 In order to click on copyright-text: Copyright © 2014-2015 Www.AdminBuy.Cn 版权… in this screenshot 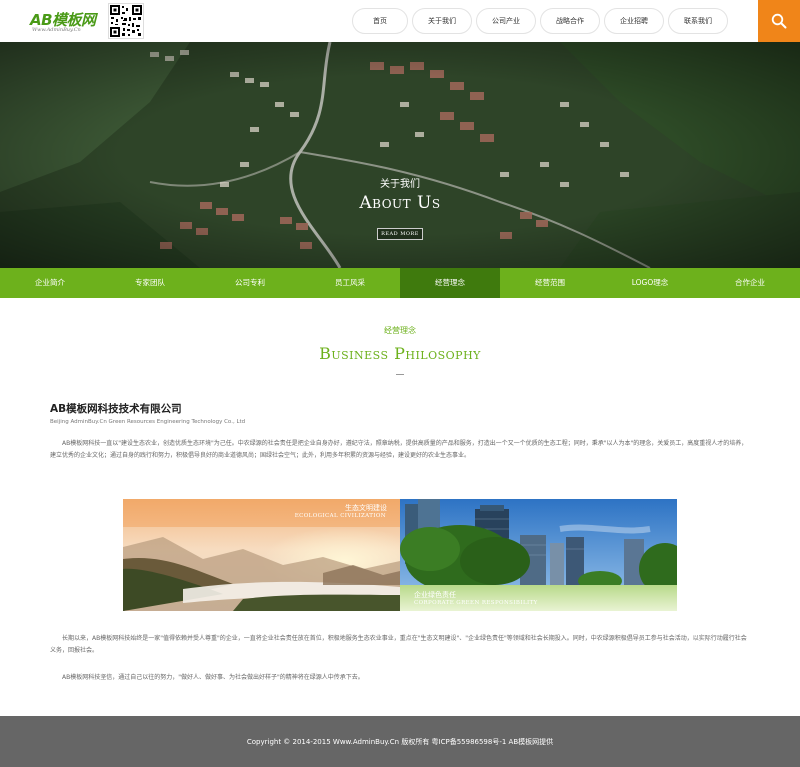, I will do `click(400, 742)`.